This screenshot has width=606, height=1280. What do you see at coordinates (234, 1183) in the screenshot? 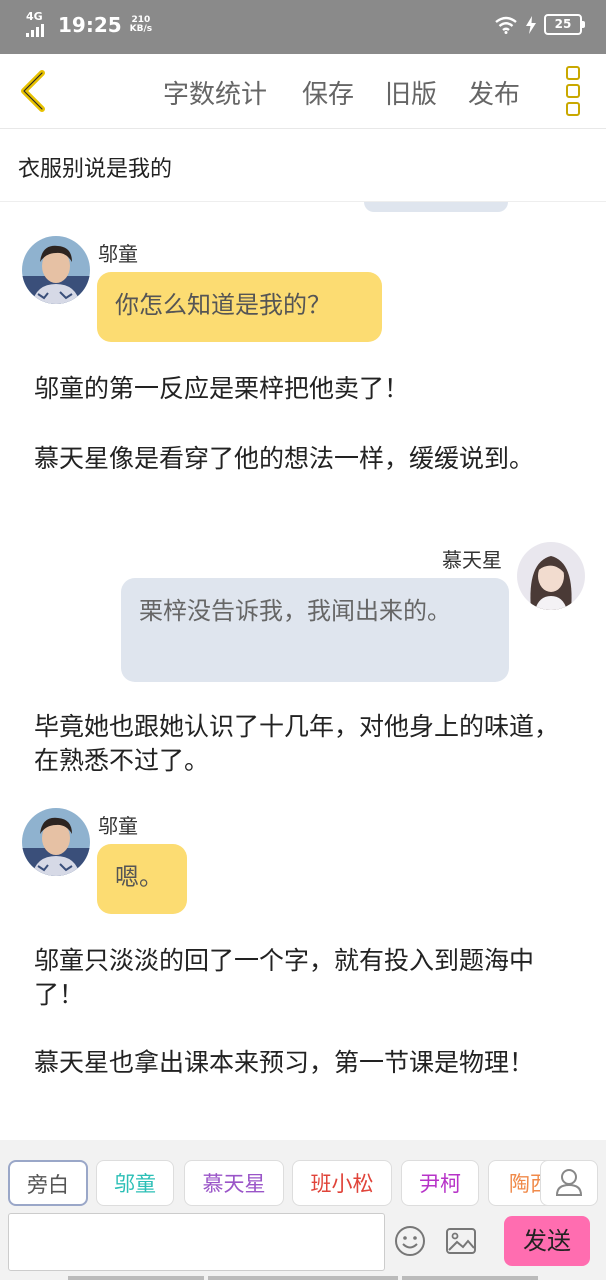
I see `role-chip-mutianxing: 慕天星` at bounding box center [234, 1183].